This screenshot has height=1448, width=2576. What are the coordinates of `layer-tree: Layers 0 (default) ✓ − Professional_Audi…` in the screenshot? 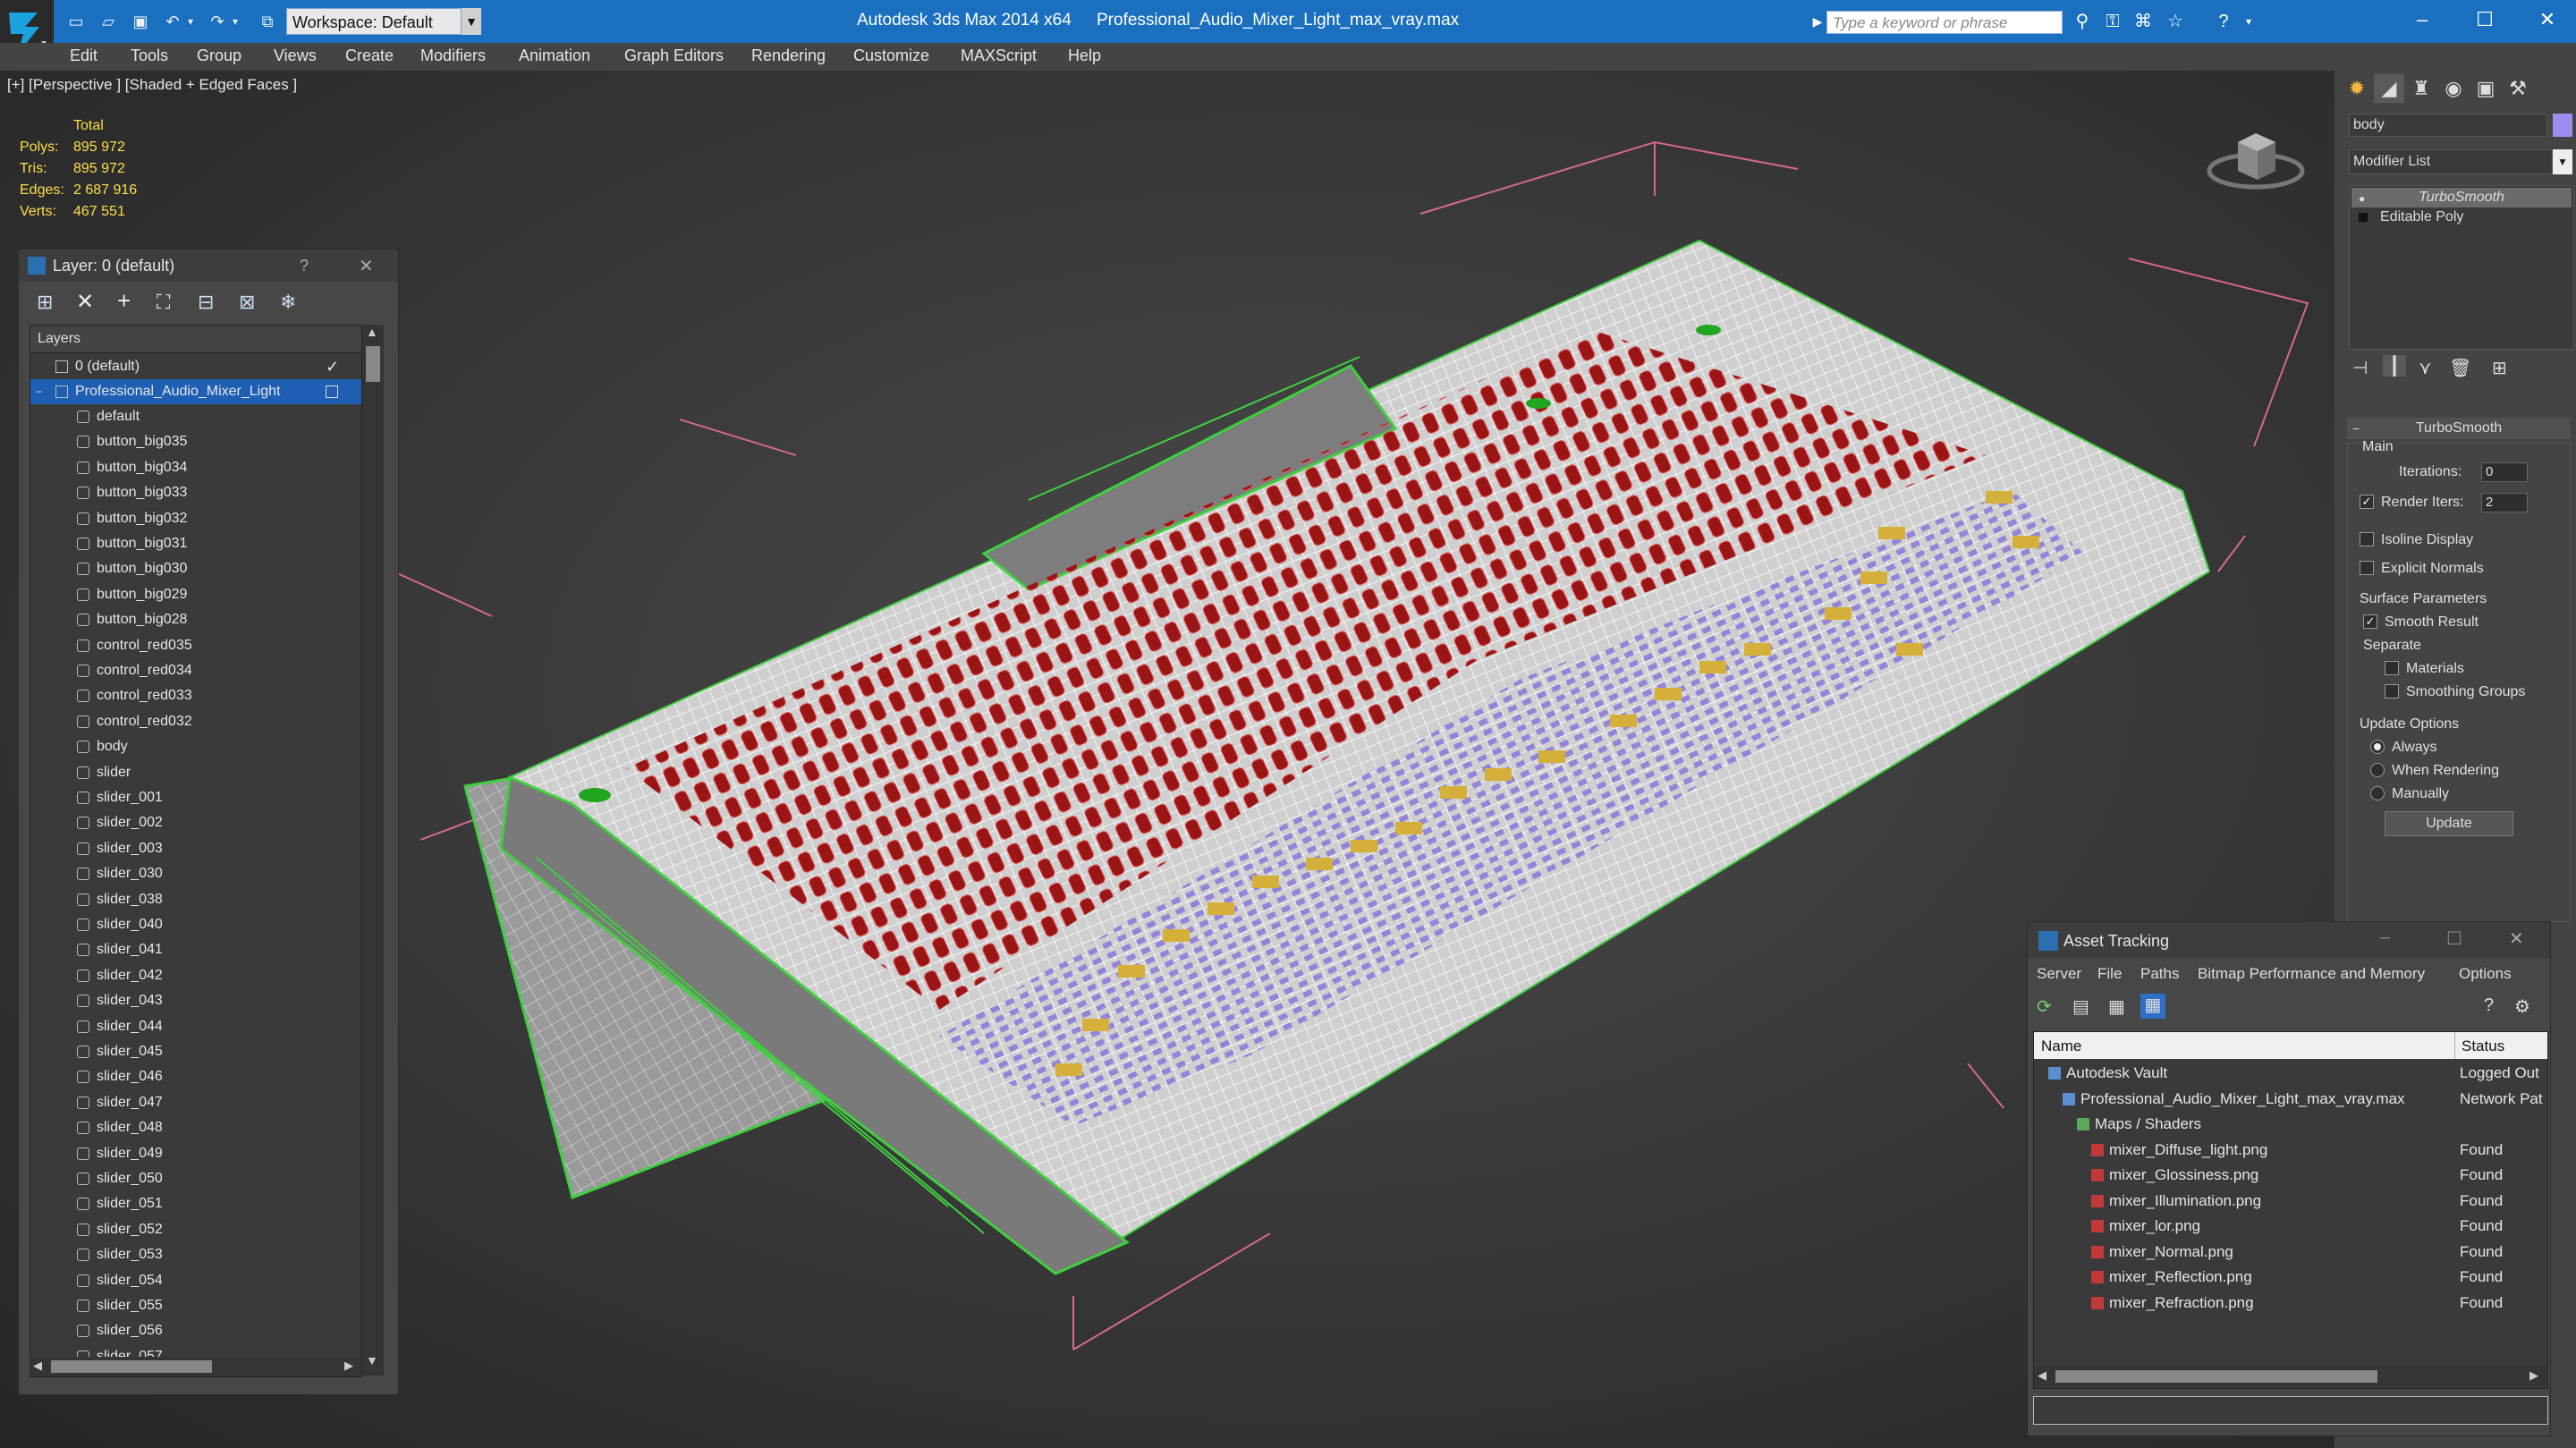 It's located at (196, 851).